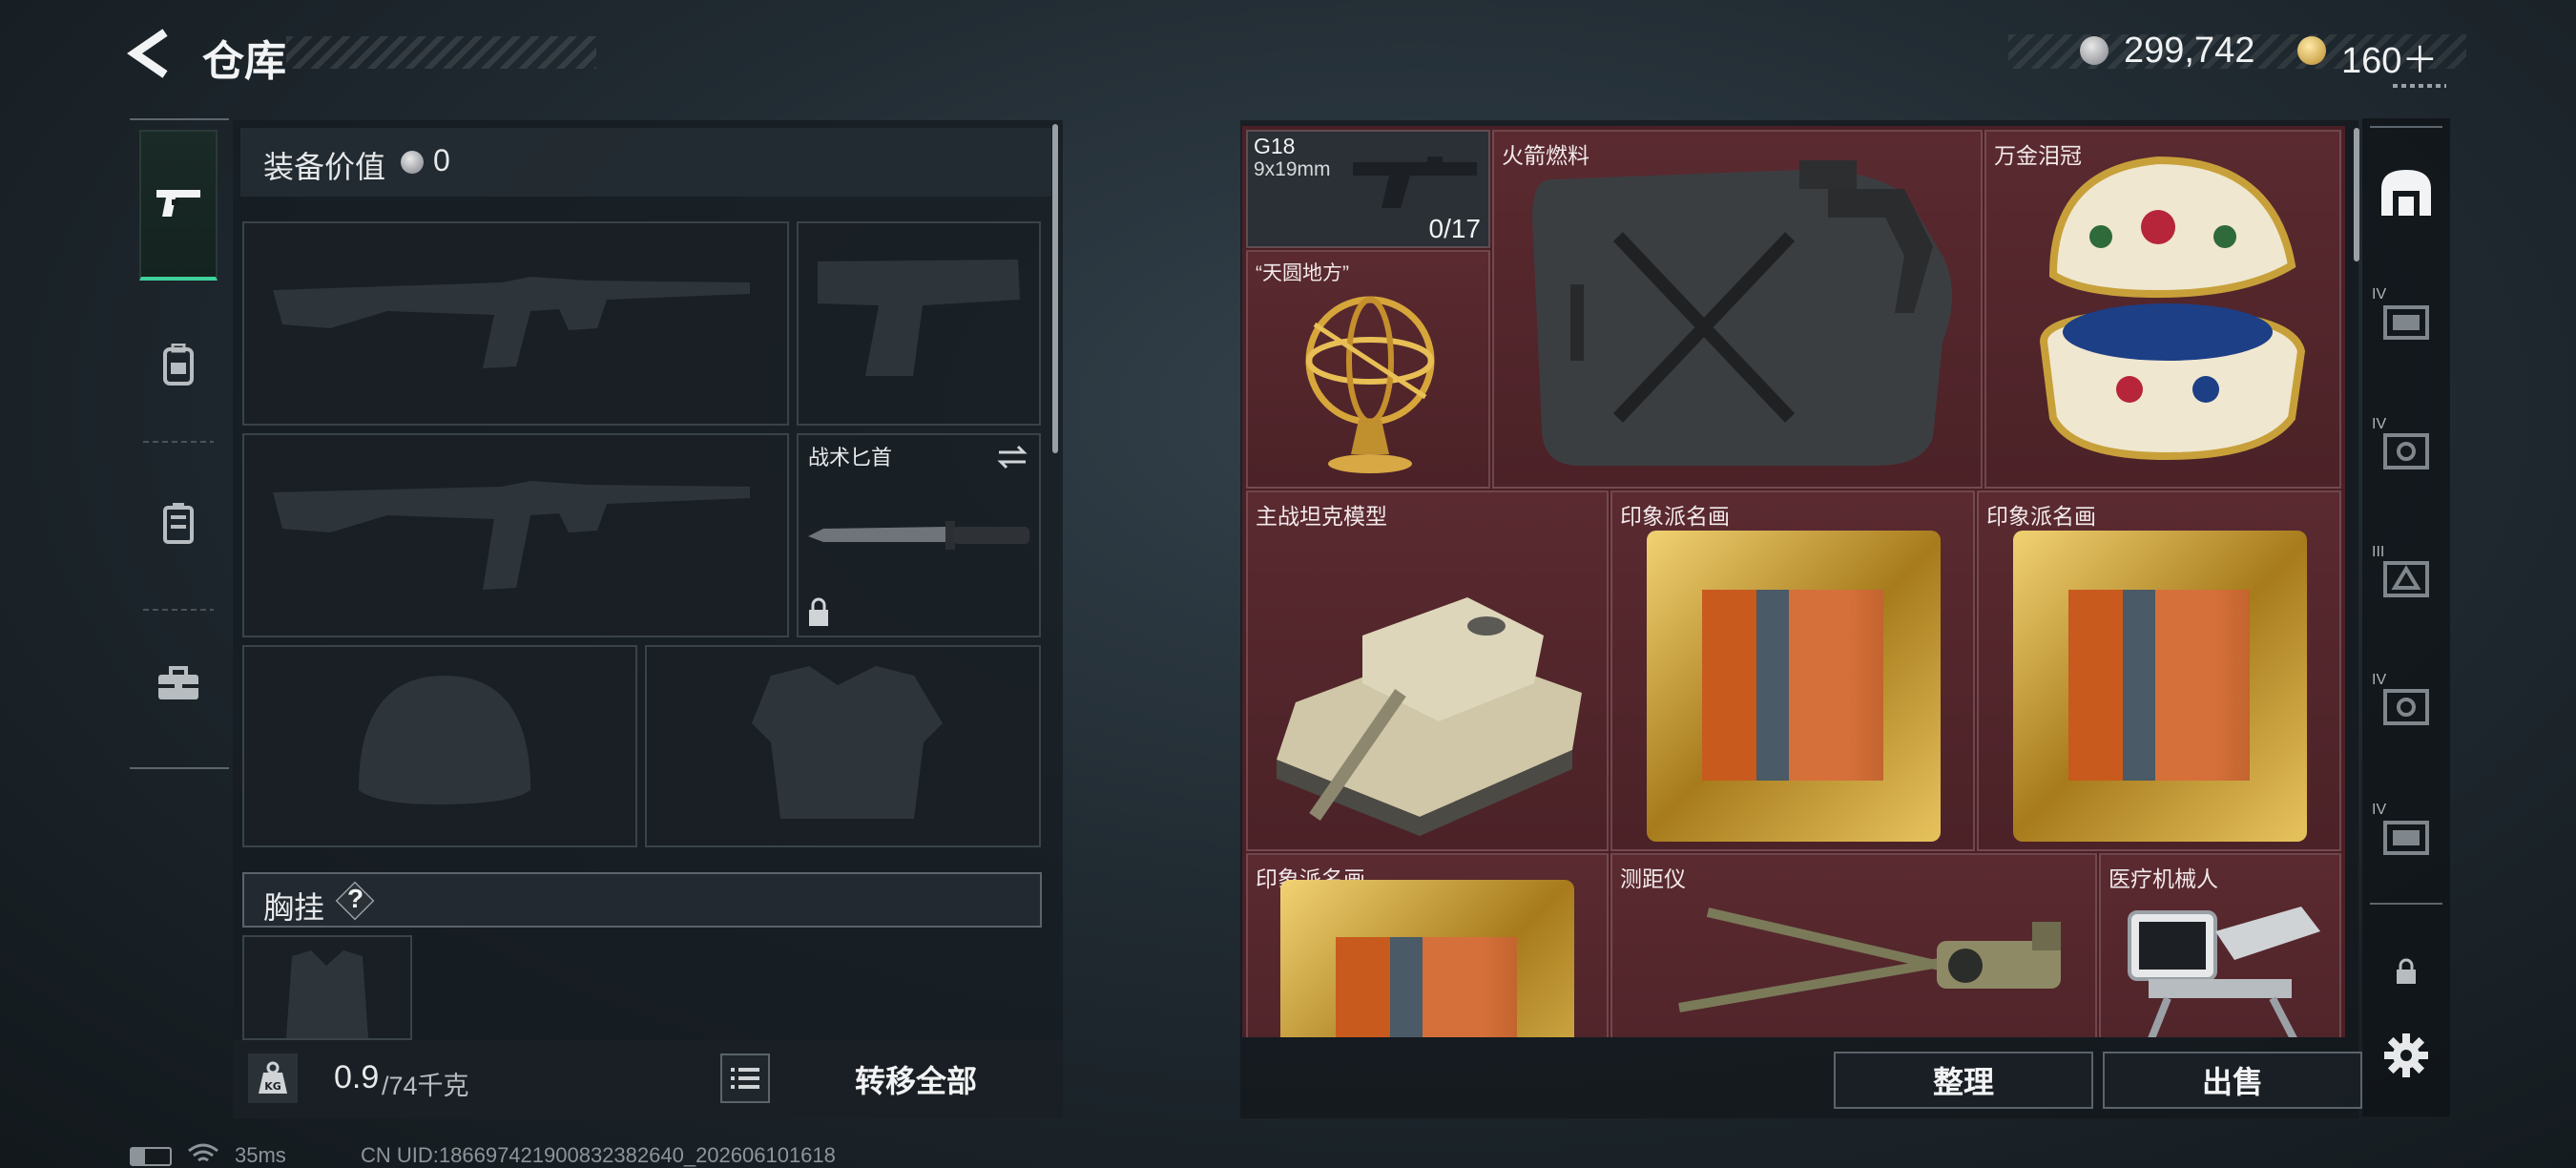  I want to click on tab-main-warehouse, so click(2406, 192).